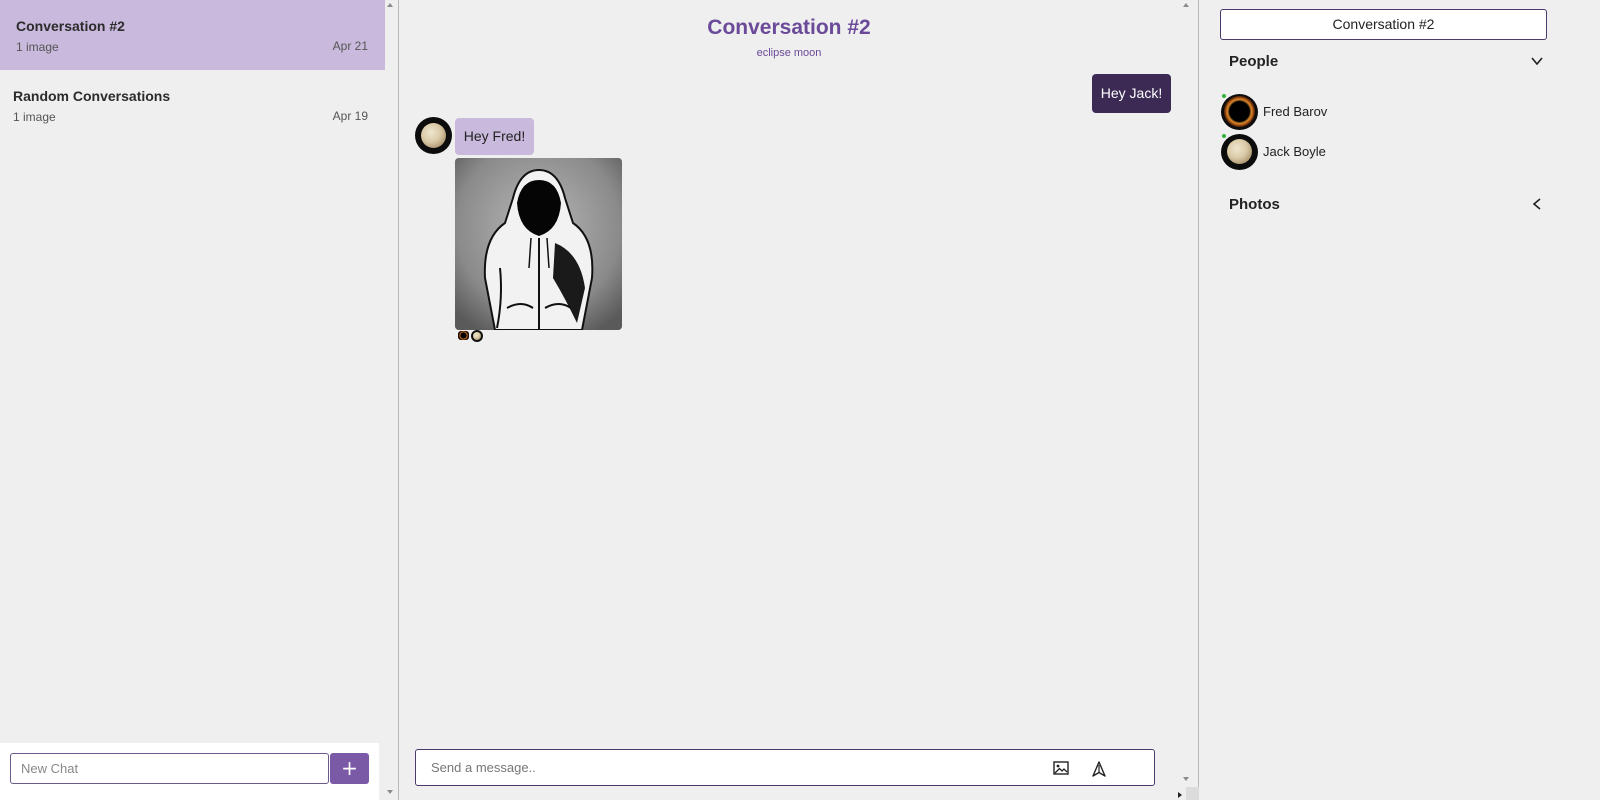  I want to click on conversation-date: Apr 21, so click(350, 46).